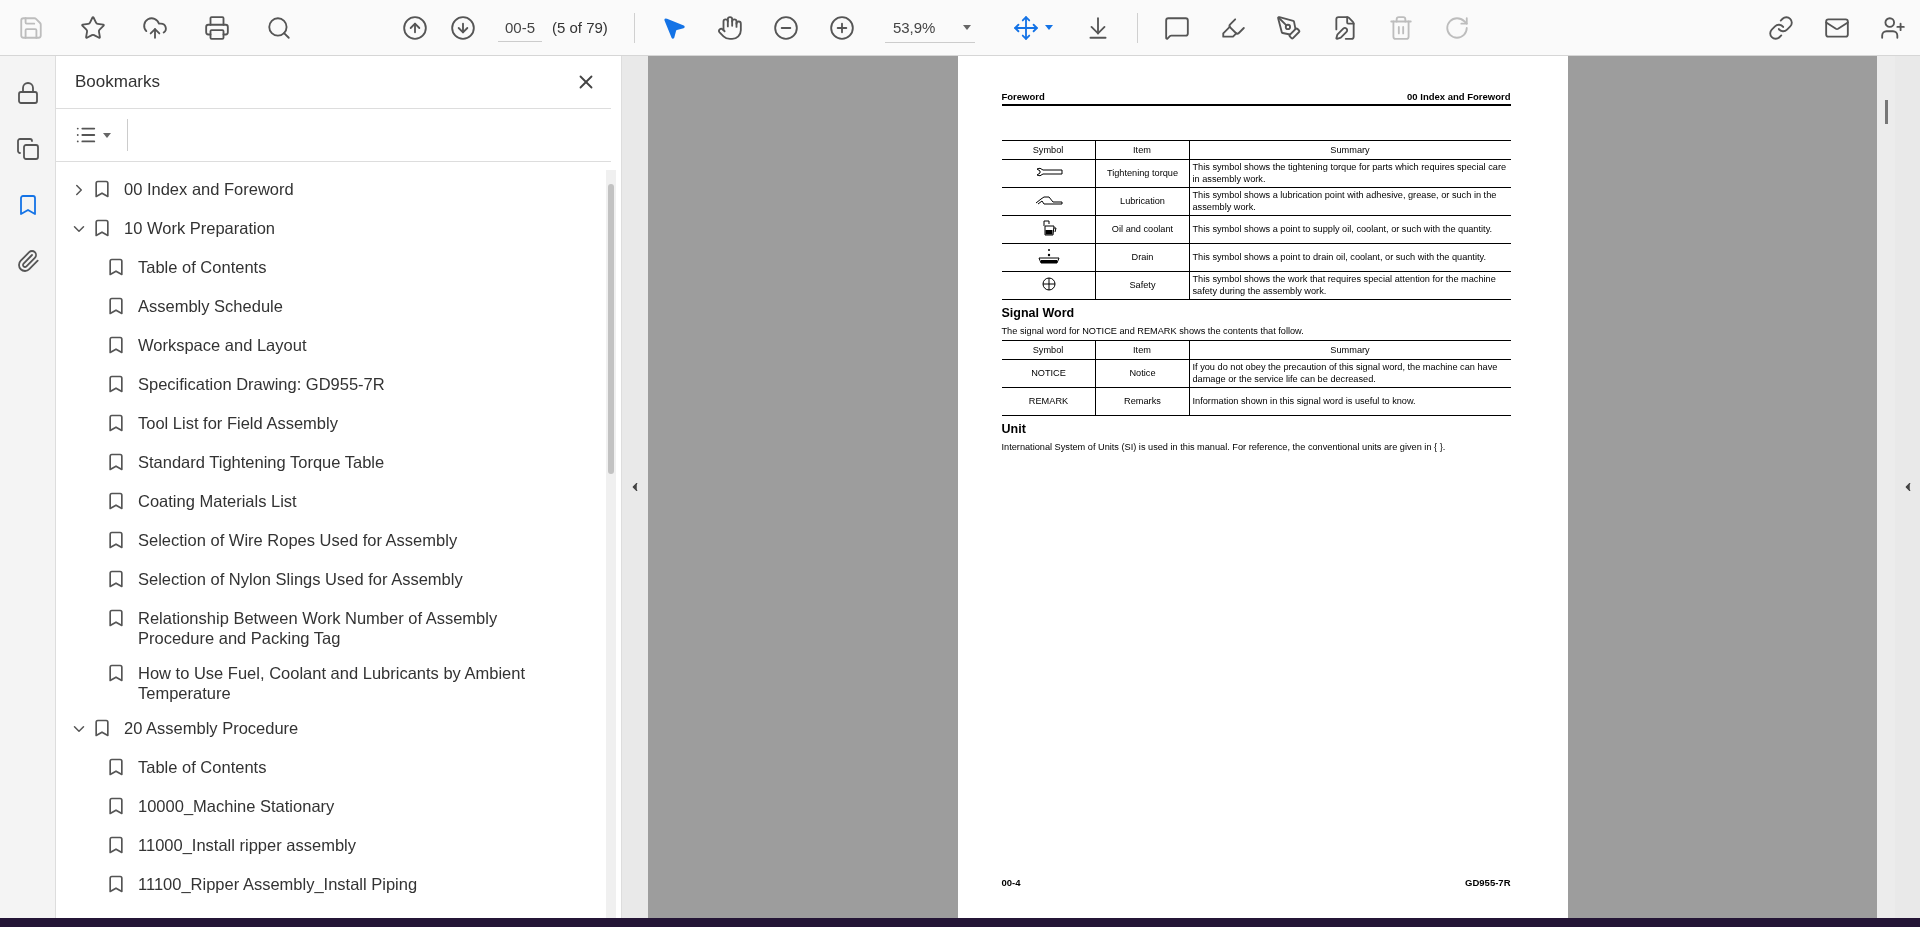  Describe the element at coordinates (1350, 229) in the screenshot. I see `table-cell: This symbol shows a point to supply oil, coolant, or such with the quantity.` at that location.